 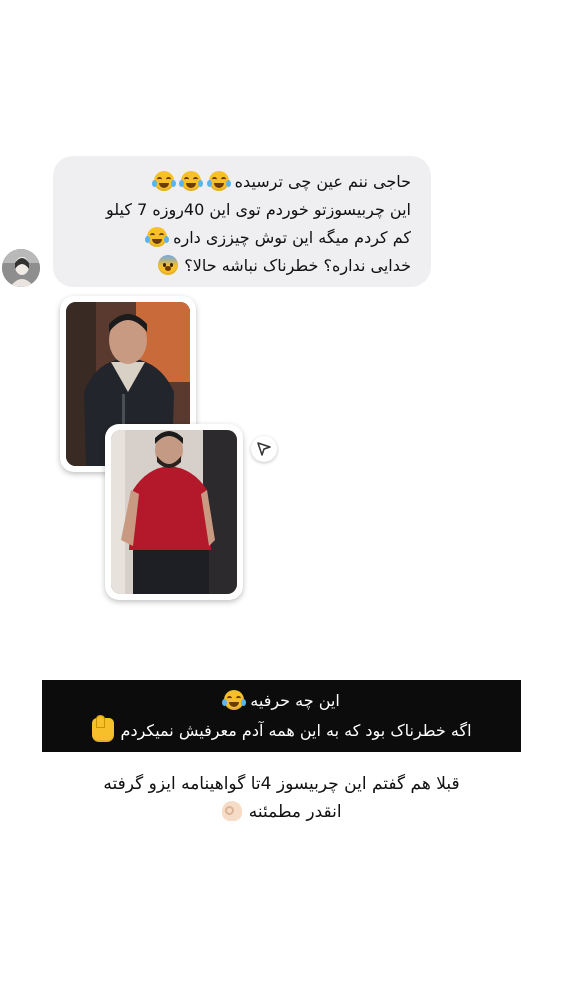 What do you see at coordinates (168, 265) in the screenshot?
I see `anxious-face-emoji-icon` at bounding box center [168, 265].